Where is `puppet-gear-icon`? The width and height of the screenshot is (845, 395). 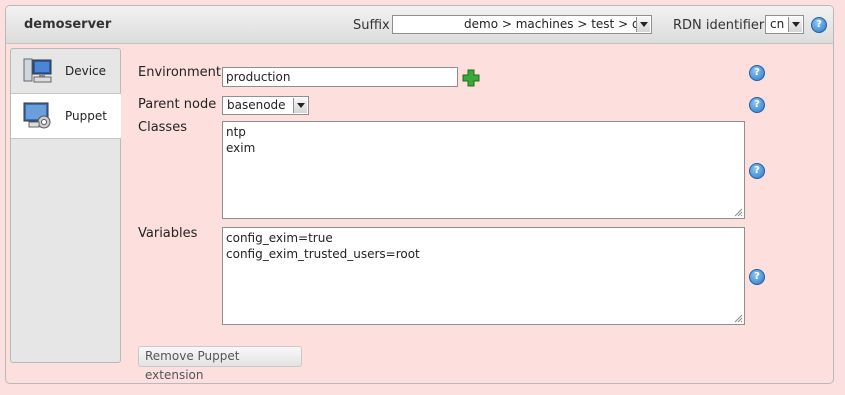 puppet-gear-icon is located at coordinates (37, 115).